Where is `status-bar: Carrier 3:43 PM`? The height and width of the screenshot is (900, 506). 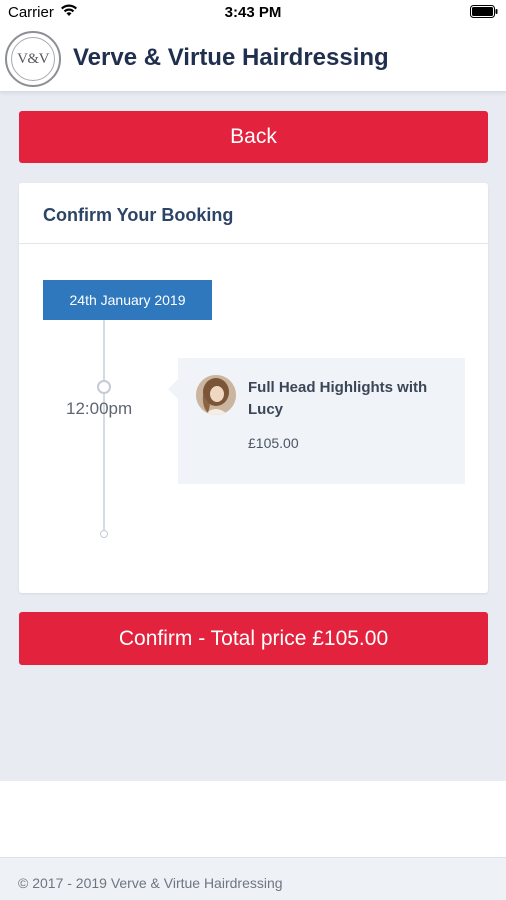 status-bar: Carrier 3:43 PM is located at coordinates (253, 12).